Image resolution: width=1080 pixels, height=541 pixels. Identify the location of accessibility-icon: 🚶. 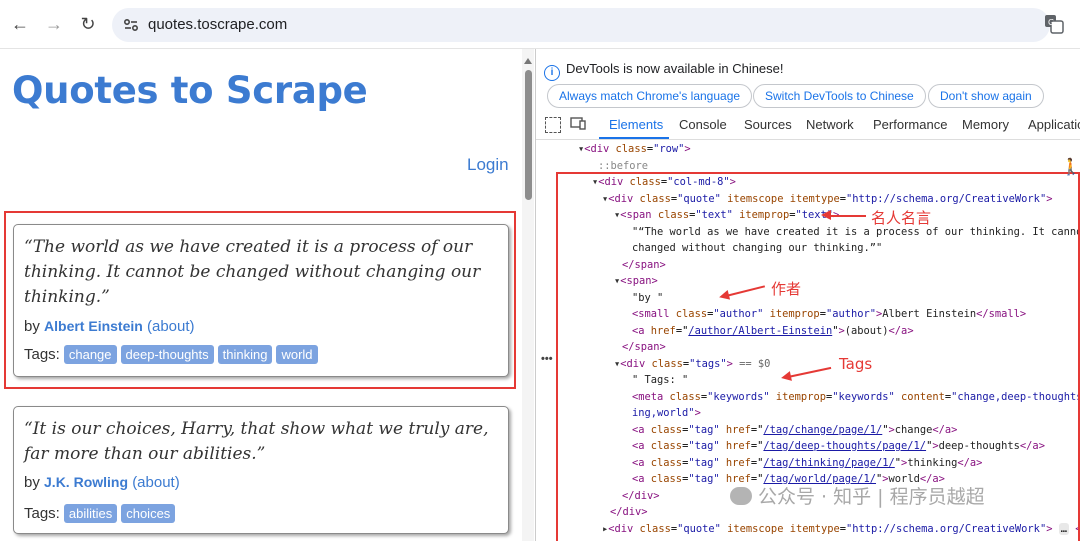
(1070, 167).